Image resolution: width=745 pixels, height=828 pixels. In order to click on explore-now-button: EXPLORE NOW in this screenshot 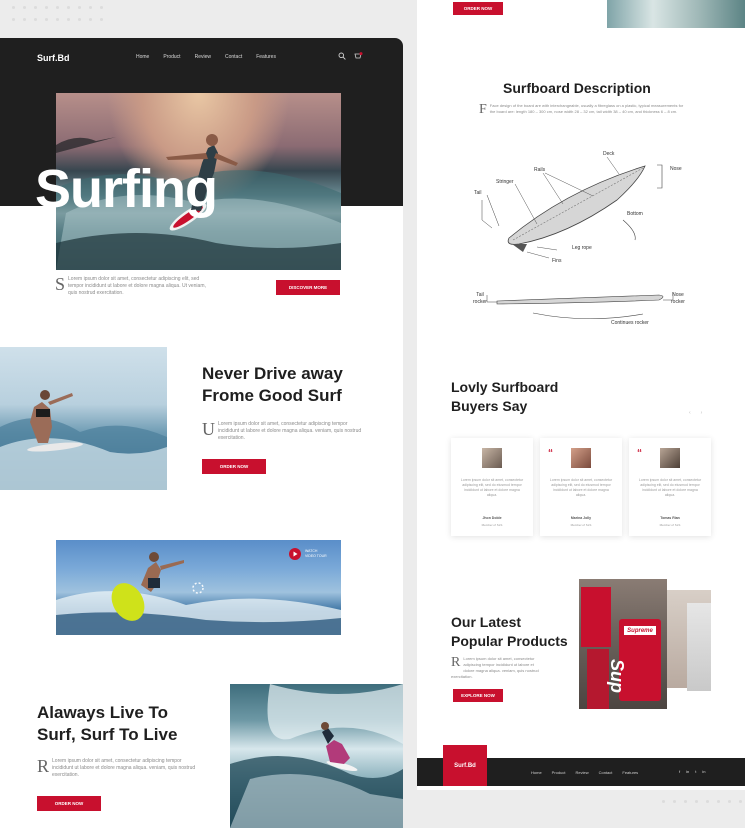, I will do `click(478, 695)`.